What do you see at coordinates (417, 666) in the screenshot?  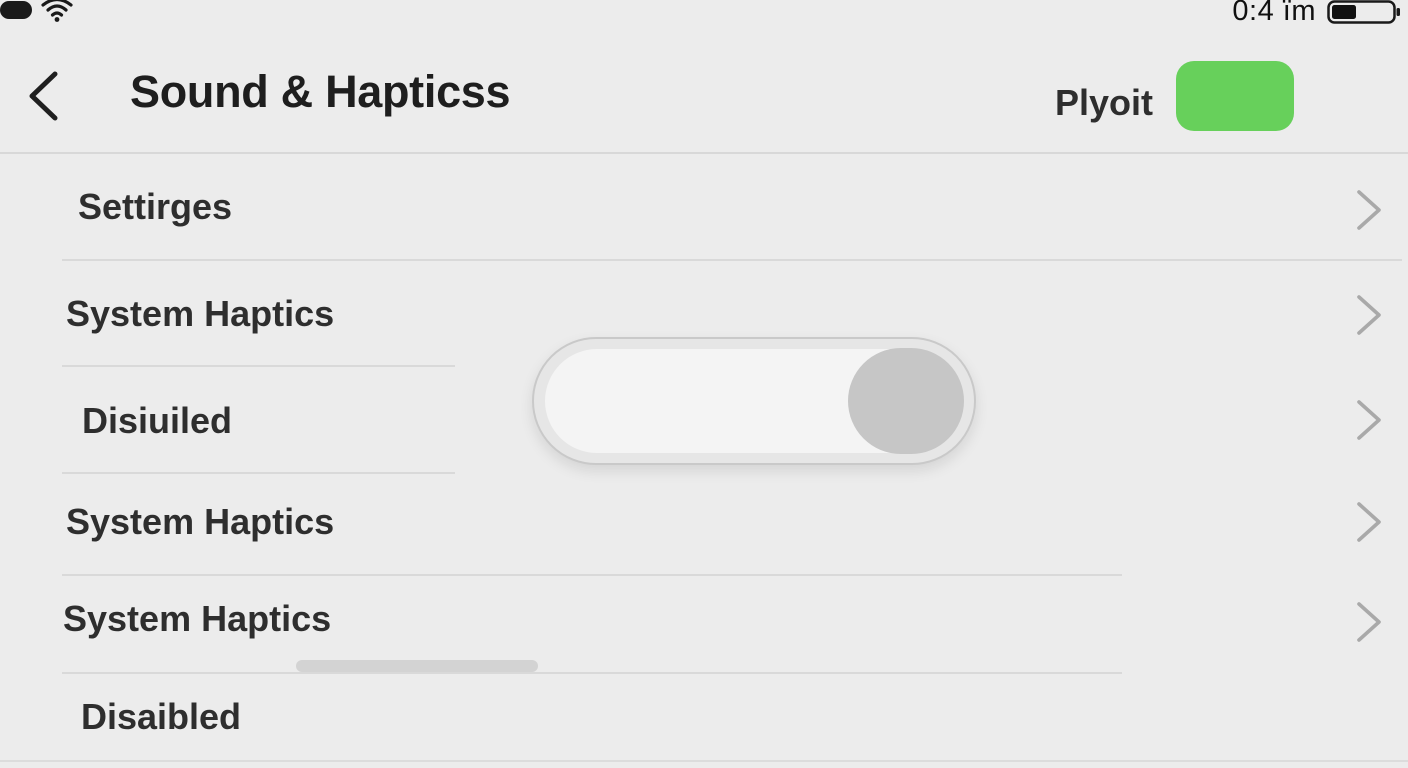 I see `scroll-indicator` at bounding box center [417, 666].